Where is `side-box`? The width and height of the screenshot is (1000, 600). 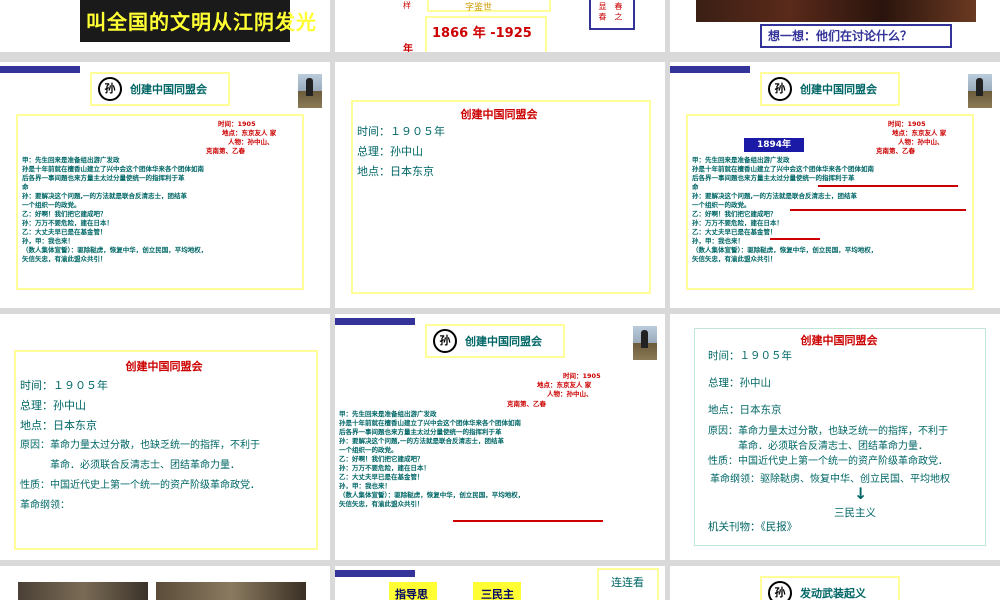
side-box is located at coordinates (612, 15).